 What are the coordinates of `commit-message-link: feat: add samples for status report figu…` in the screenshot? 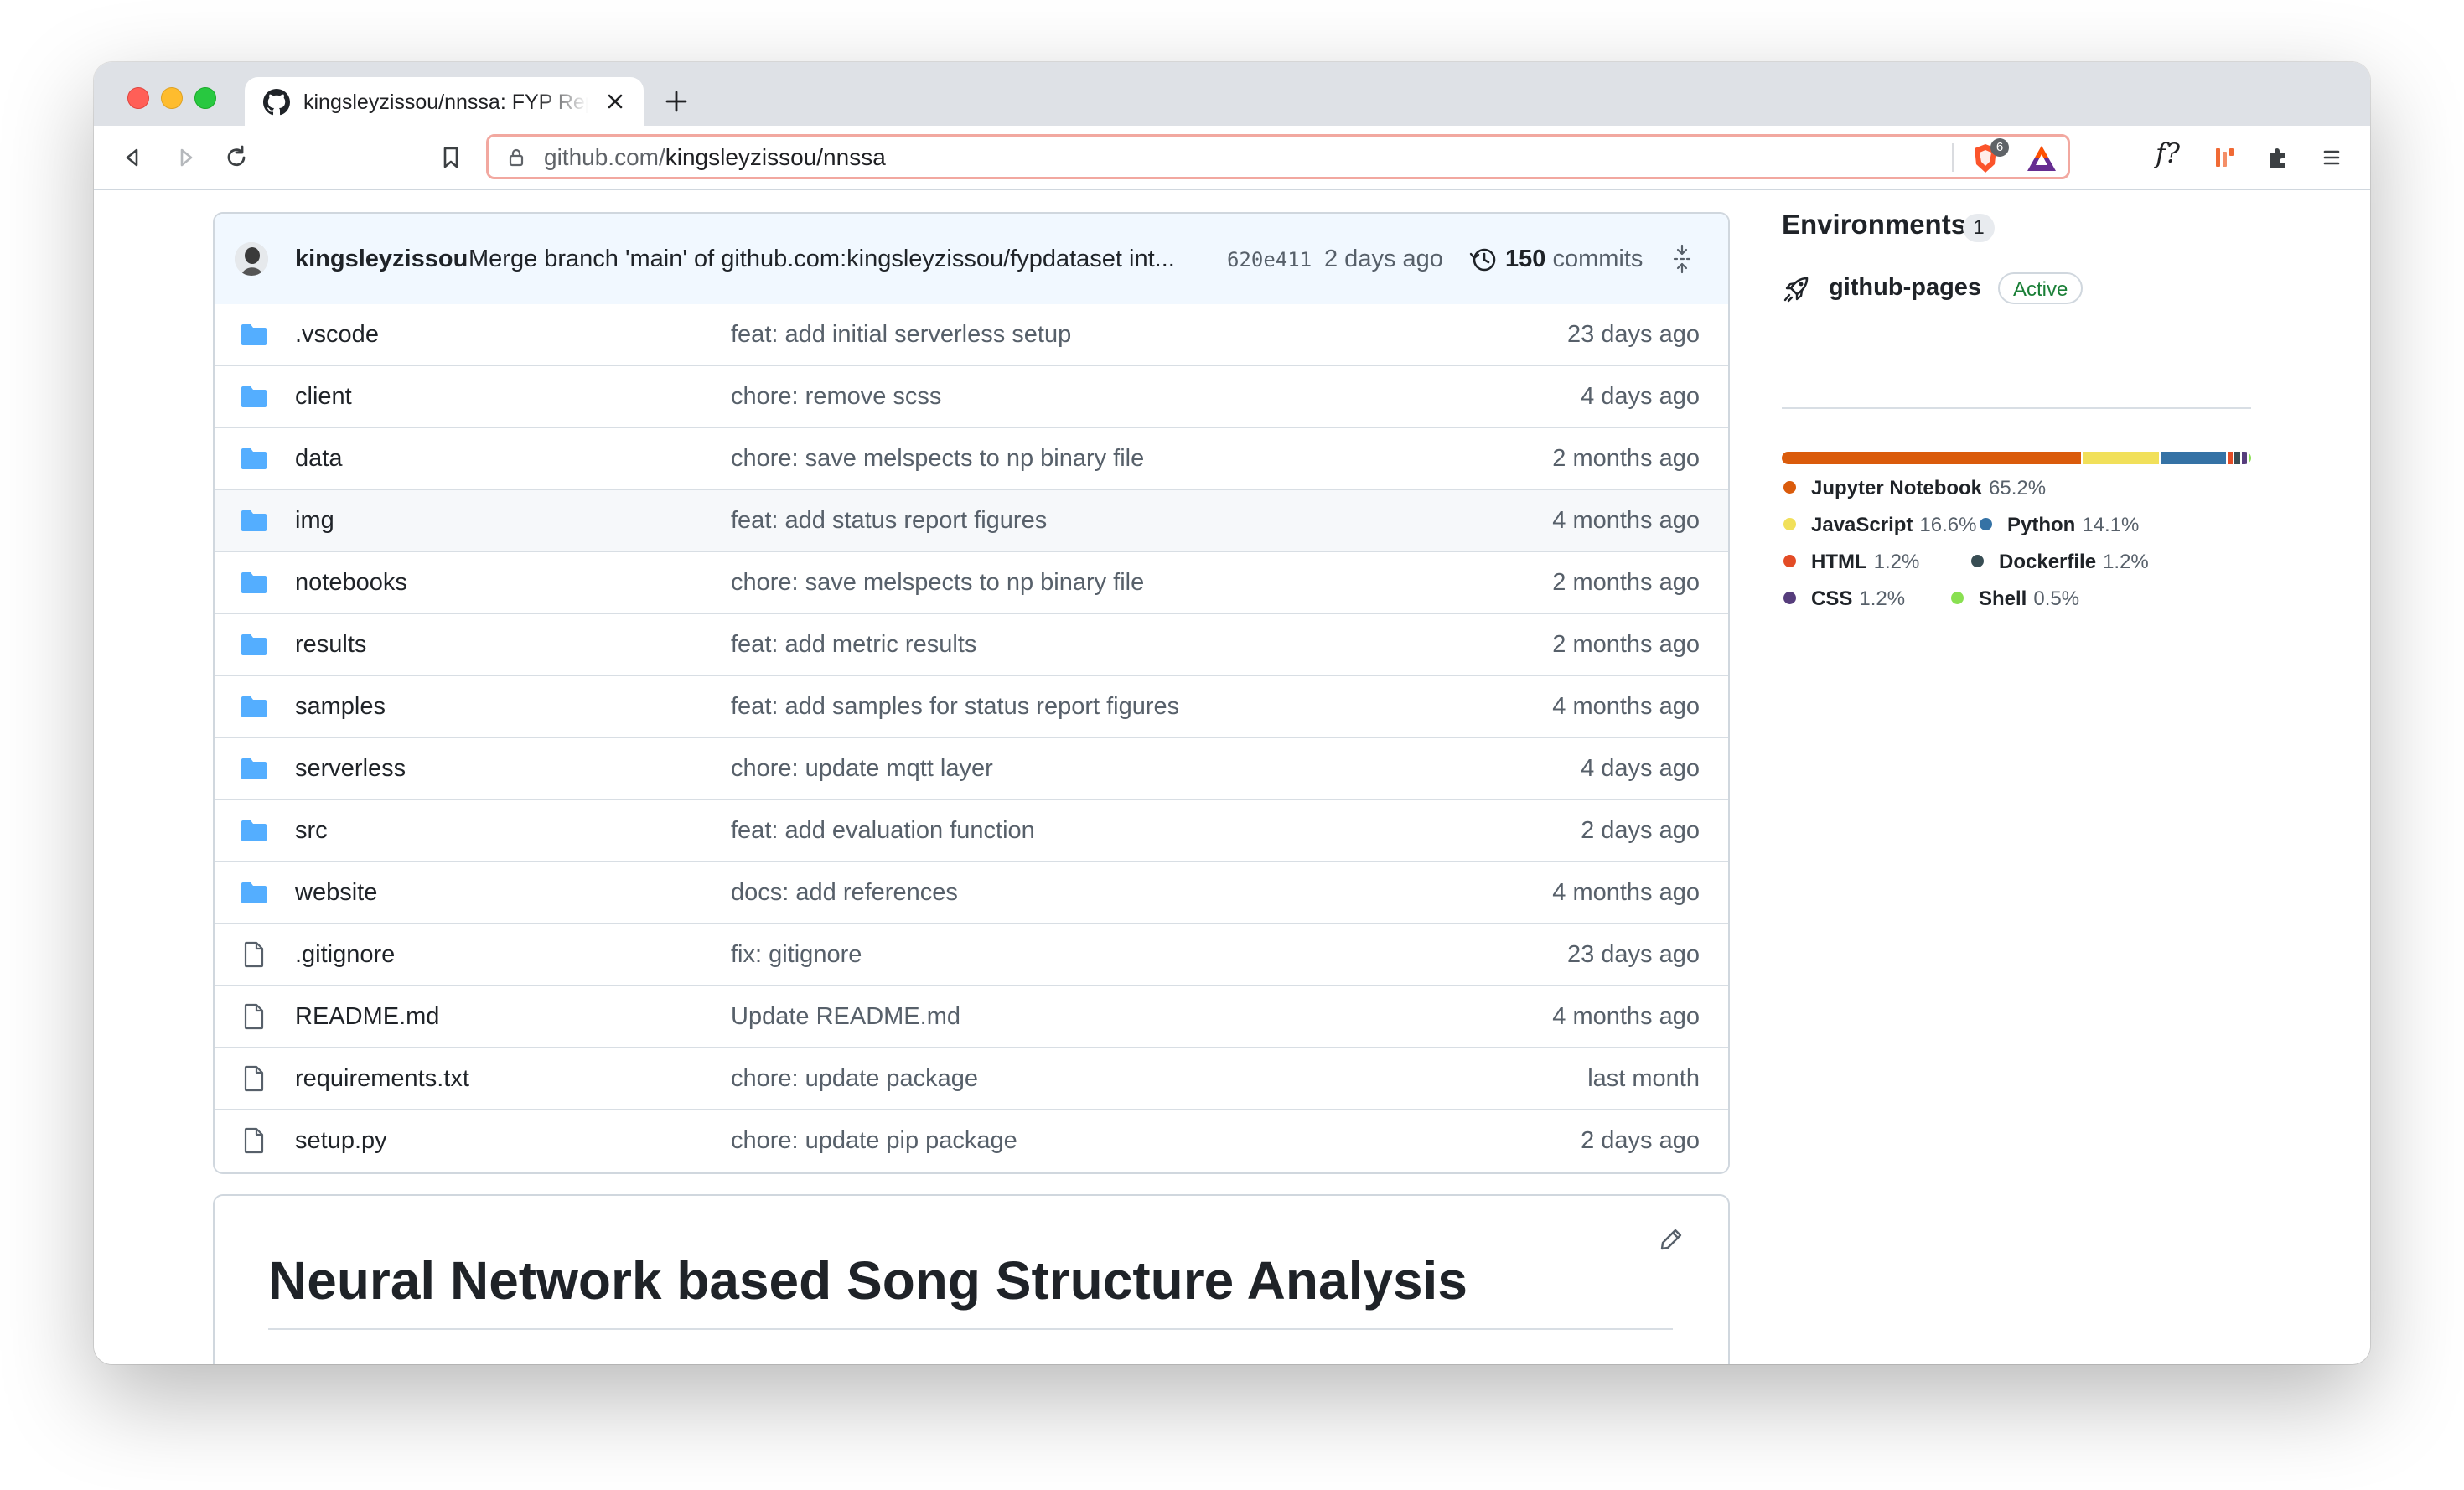 It's located at (955, 707).